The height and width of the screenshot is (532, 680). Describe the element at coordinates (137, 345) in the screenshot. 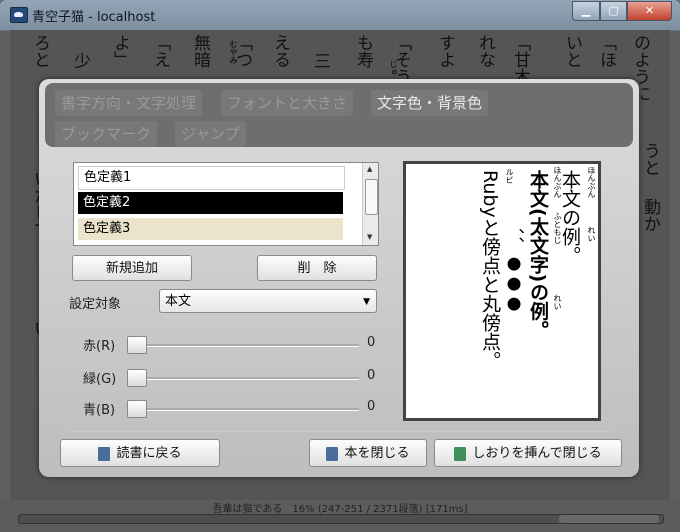

I see `red-slider-thumb` at that location.